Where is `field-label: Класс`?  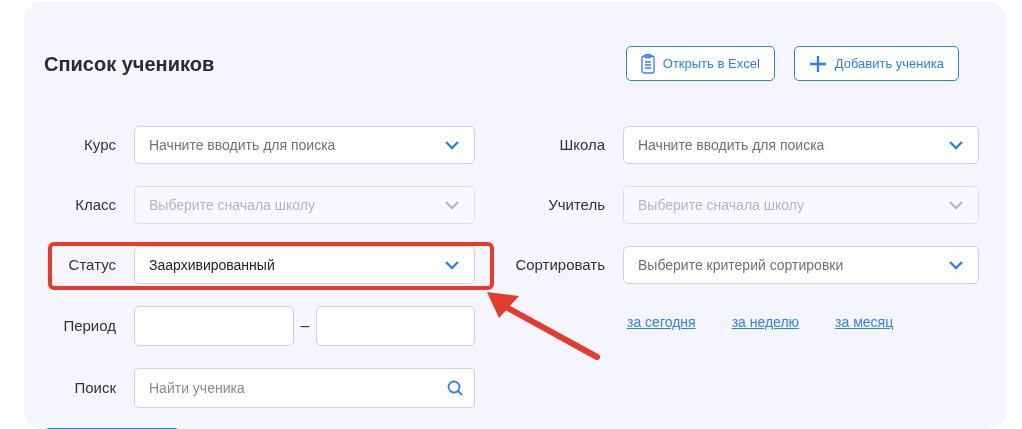
field-label: Класс is located at coordinates (95, 204).